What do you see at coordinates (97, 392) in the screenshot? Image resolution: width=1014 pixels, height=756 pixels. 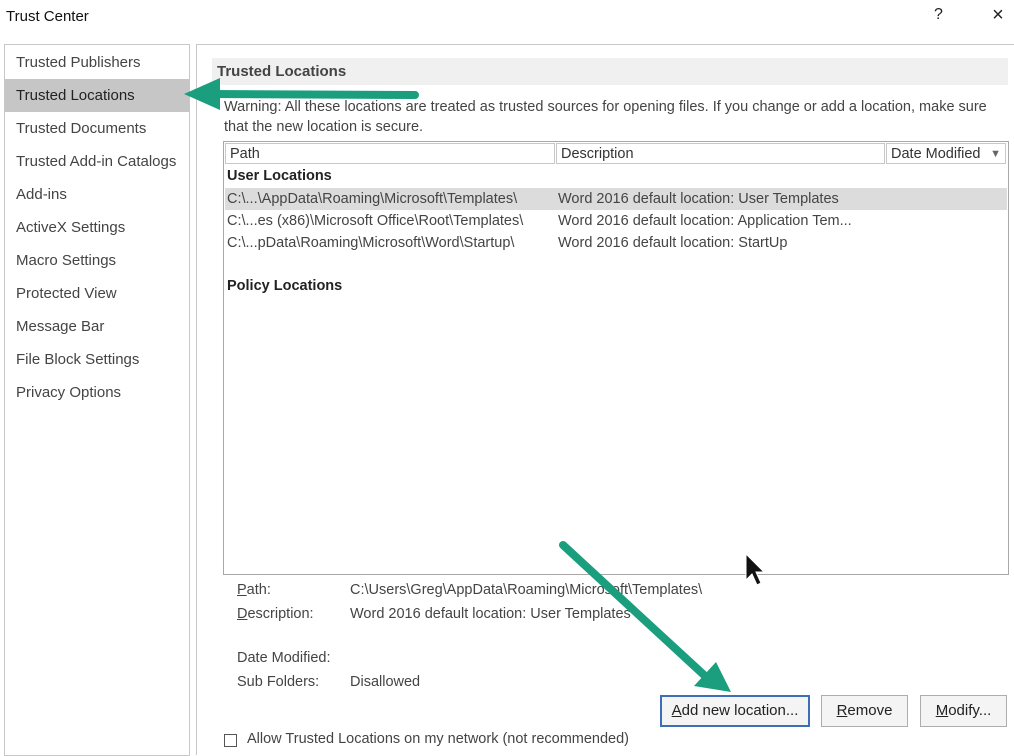 I see `sidebar-item-privacy-options: Privacy Options` at bounding box center [97, 392].